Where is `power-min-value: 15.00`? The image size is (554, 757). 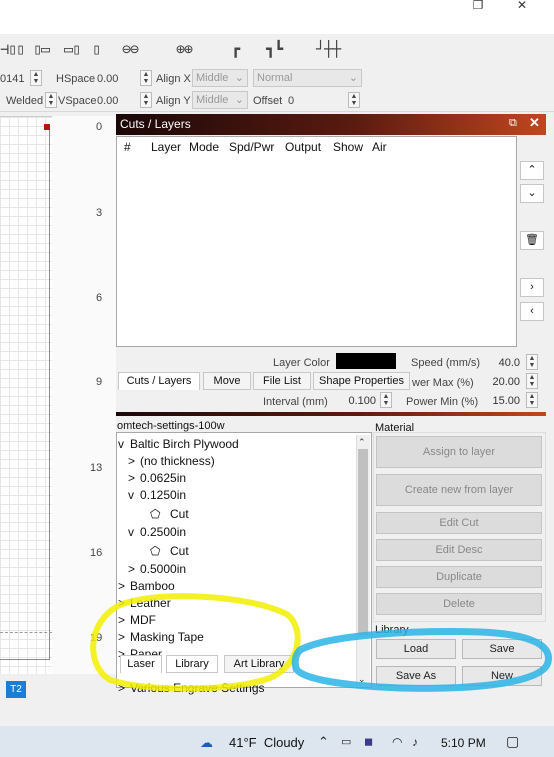 power-min-value: 15.00 is located at coordinates (499, 401).